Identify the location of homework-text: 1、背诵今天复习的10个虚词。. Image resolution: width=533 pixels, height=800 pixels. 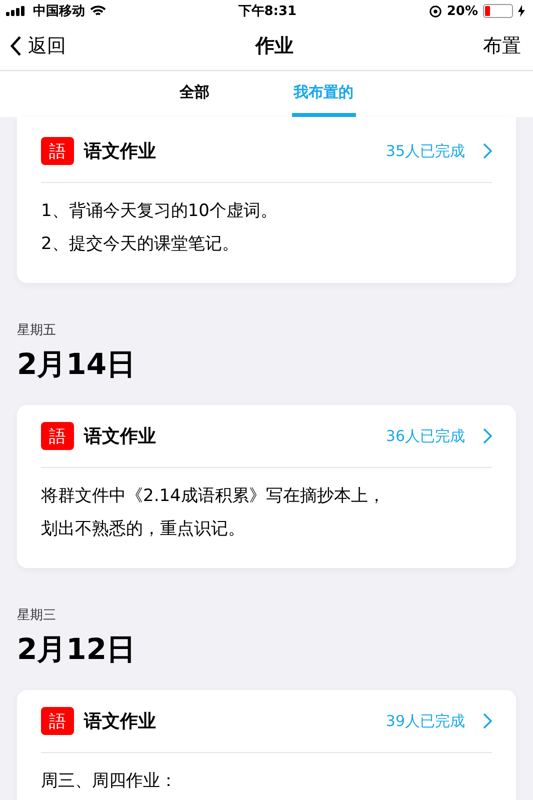
(159, 211).